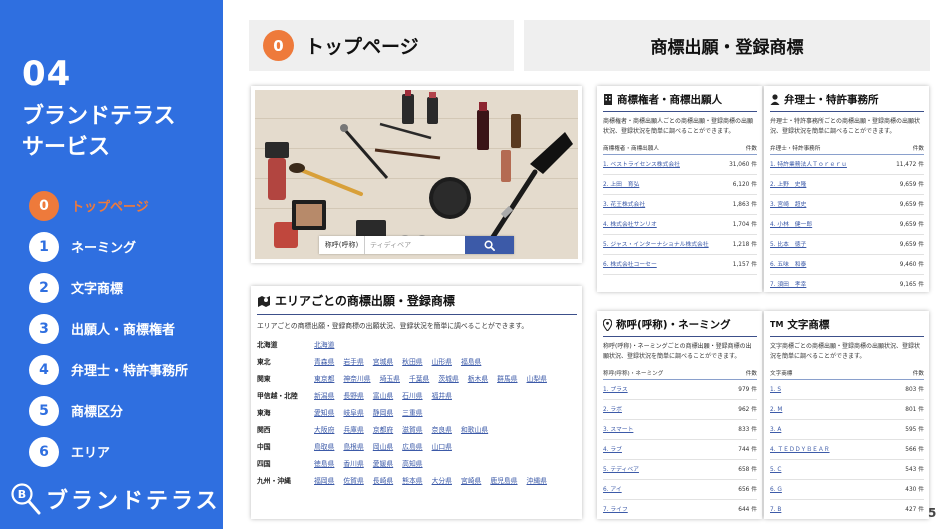 The image size is (940, 529). What do you see at coordinates (680, 430) in the screenshot?
I see `list-item: 3. スマート 833 件` at bounding box center [680, 430].